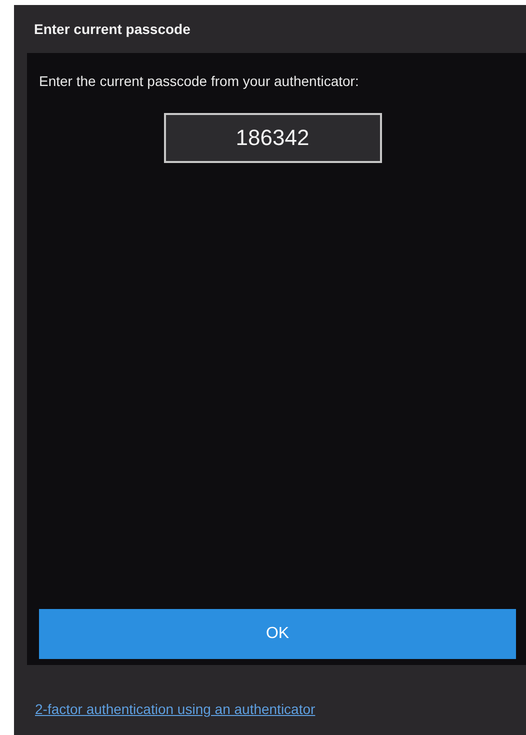 The height and width of the screenshot is (735, 526). What do you see at coordinates (112, 29) in the screenshot?
I see `dialog-title: Enter current passcode` at bounding box center [112, 29].